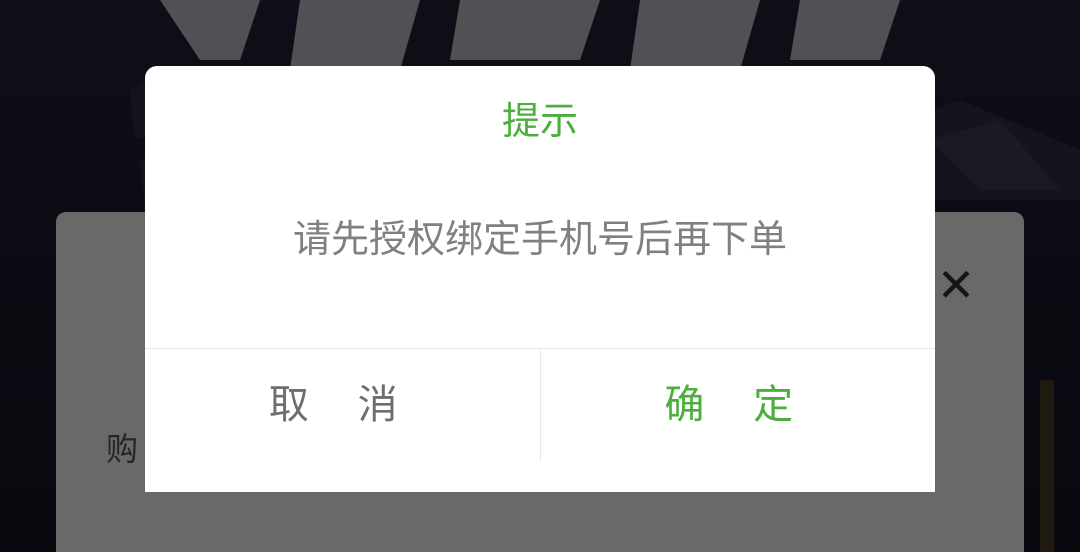  I want to click on dialog-title: 提示, so click(539, 121).